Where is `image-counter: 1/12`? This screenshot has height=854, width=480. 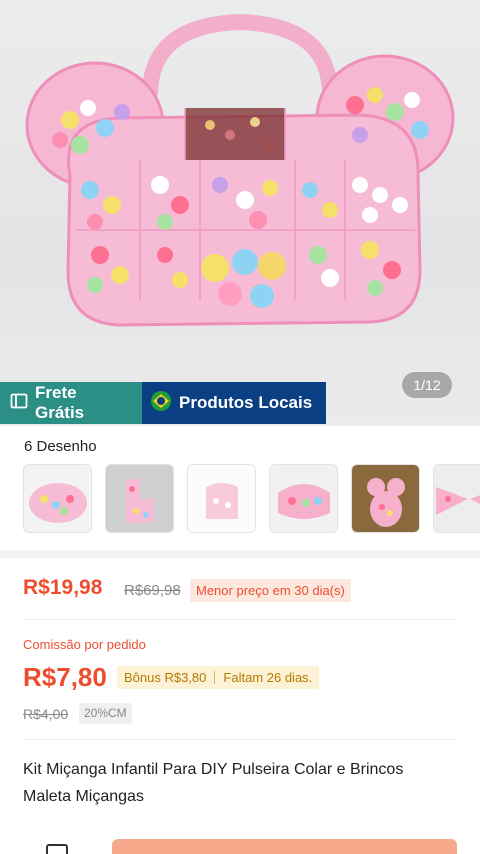 image-counter: 1/12 is located at coordinates (427, 385).